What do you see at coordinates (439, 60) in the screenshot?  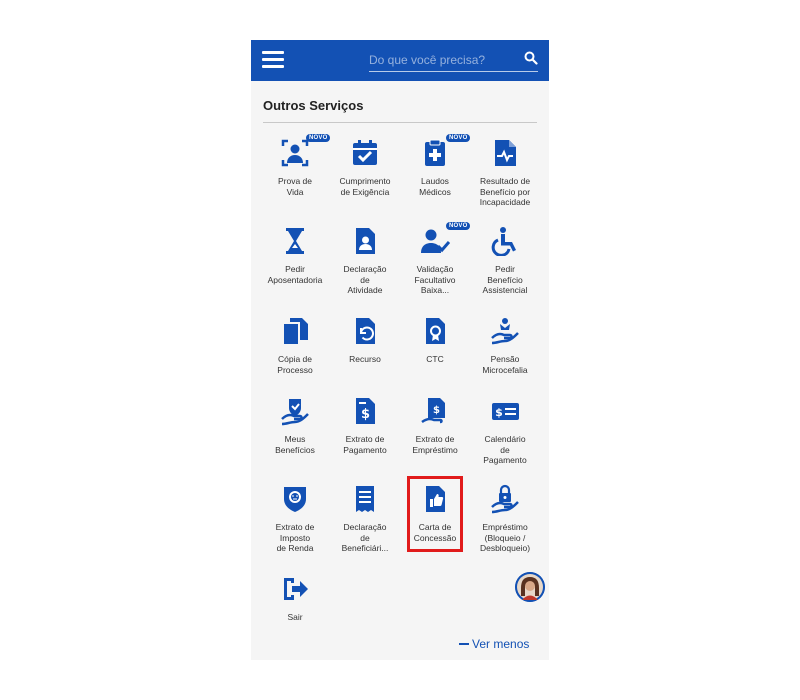 I see `search-input` at bounding box center [439, 60].